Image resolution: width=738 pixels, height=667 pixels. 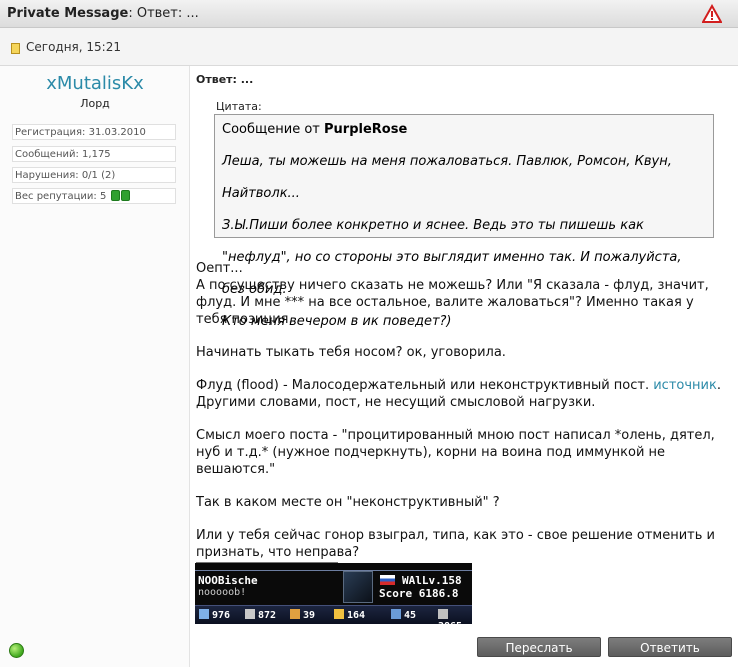 What do you see at coordinates (358, 587) in the screenshot?
I see `game-emblem-icon` at bounding box center [358, 587].